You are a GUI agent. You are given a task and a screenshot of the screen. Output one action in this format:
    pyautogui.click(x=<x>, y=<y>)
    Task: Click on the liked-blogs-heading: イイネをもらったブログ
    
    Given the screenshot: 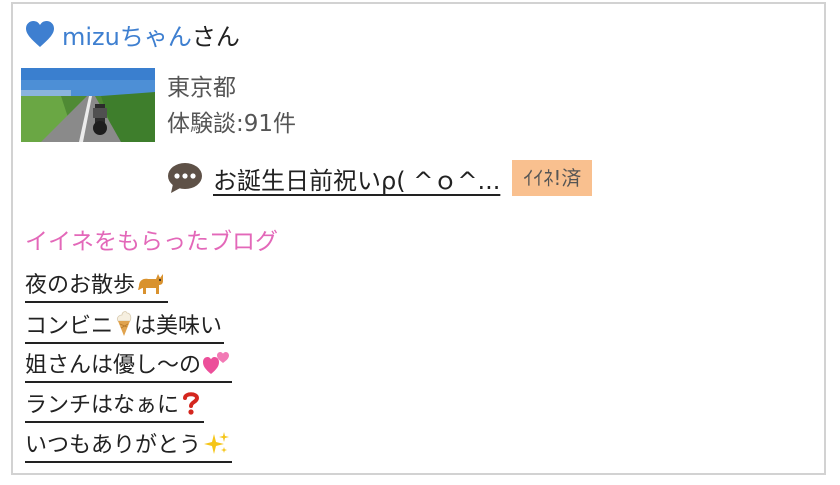 What is the action you would take?
    pyautogui.click(x=151, y=242)
    